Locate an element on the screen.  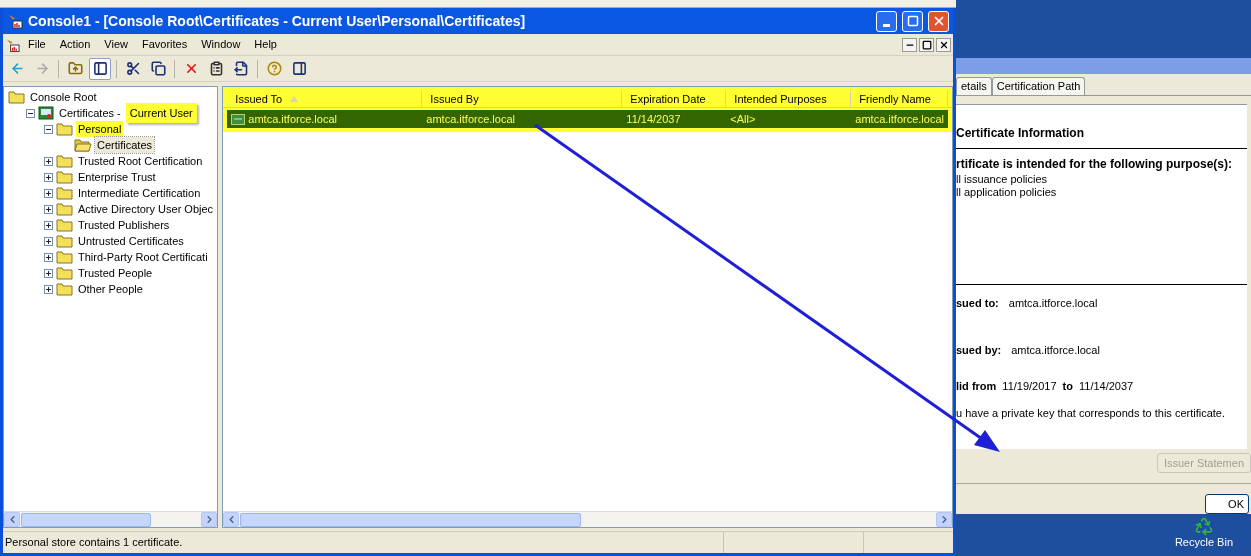
menu-item: Help is located at coordinates (265, 44).